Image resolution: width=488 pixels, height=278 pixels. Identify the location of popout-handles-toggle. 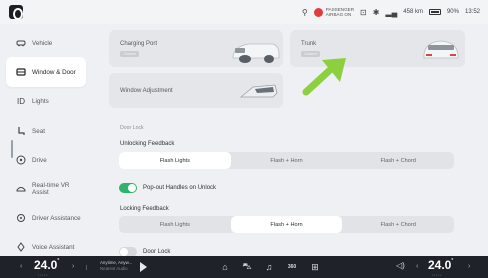
(128, 188).